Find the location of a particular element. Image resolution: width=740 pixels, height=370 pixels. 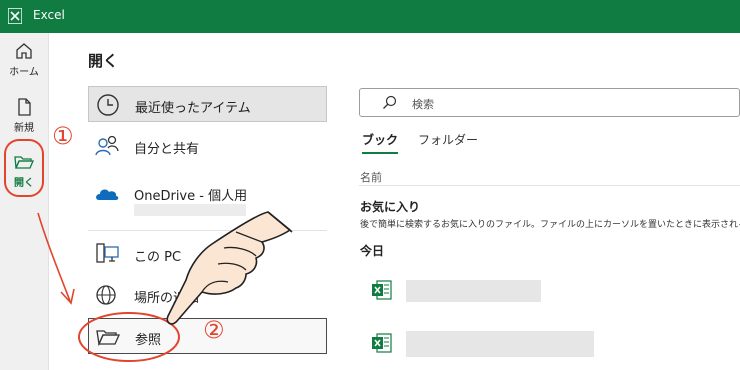

shared-people-icon is located at coordinates (107, 145).